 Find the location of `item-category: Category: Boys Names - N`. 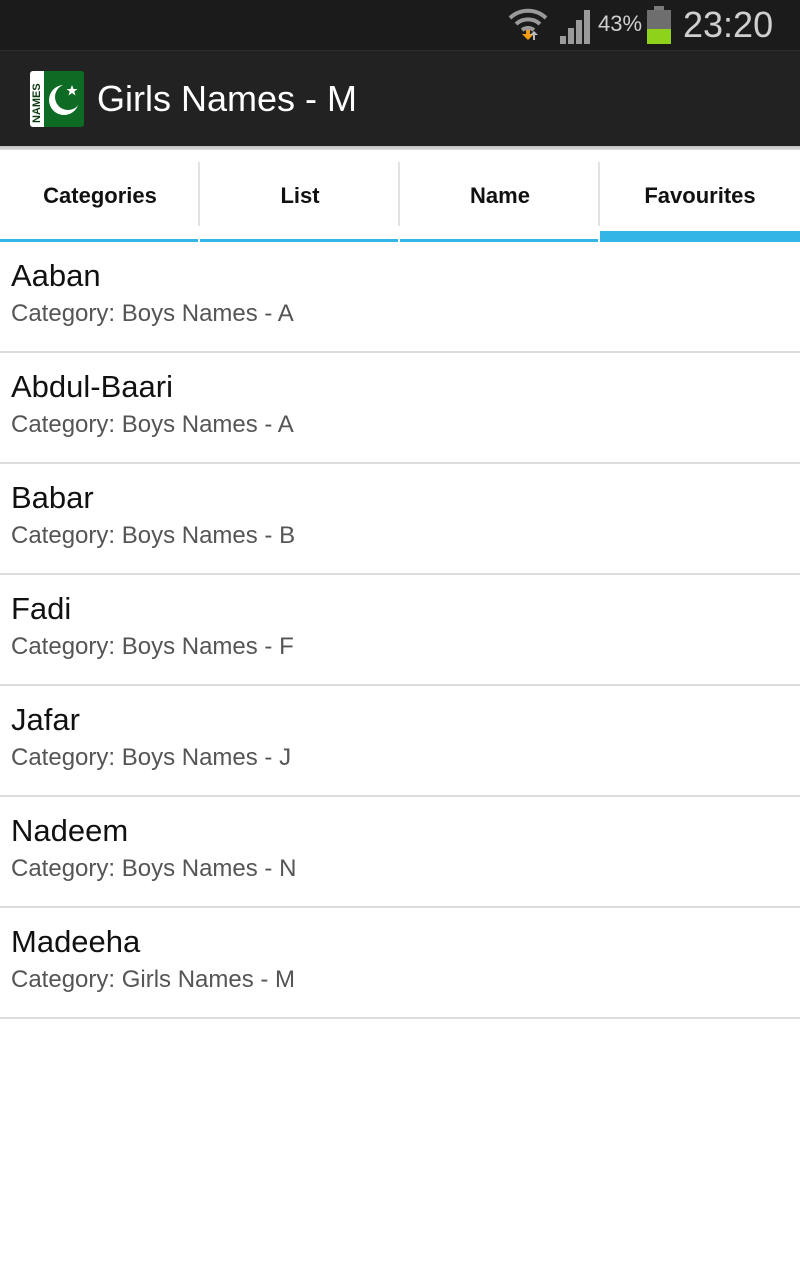

item-category: Category: Boys Names - N is located at coordinates (154, 868).